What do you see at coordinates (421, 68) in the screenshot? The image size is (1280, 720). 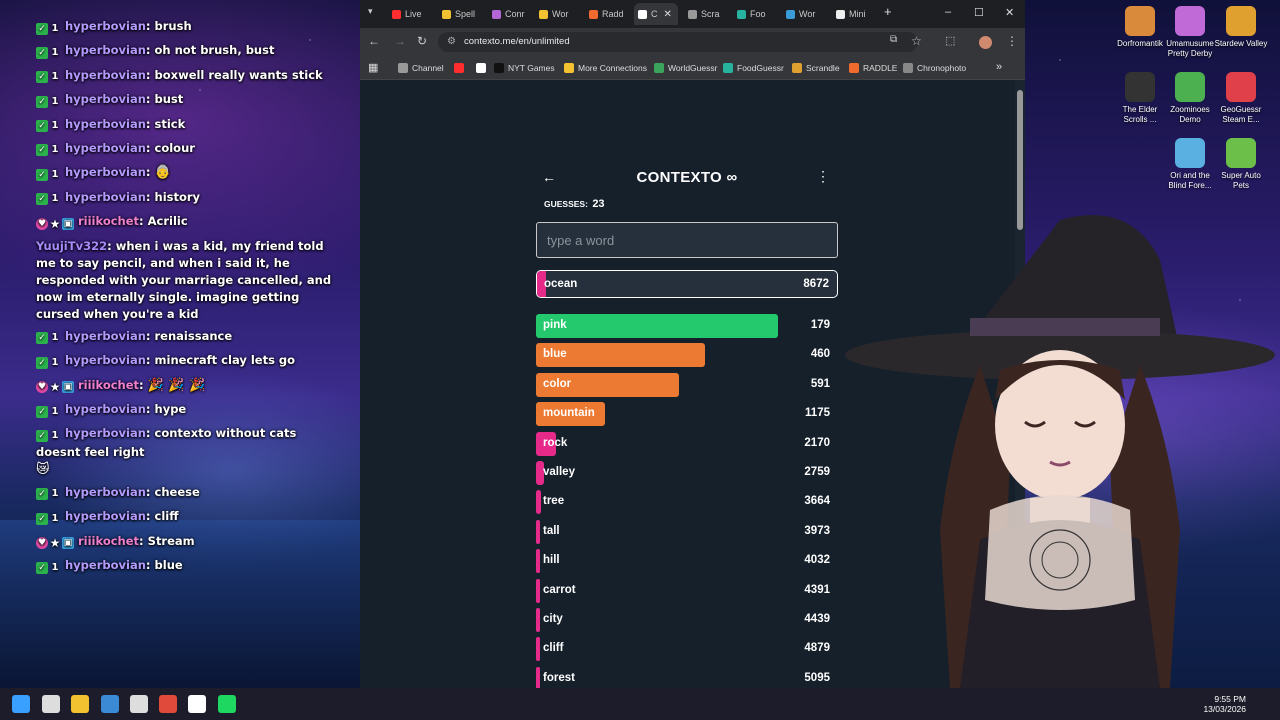 I see `bookmark-item: Channel` at bounding box center [421, 68].